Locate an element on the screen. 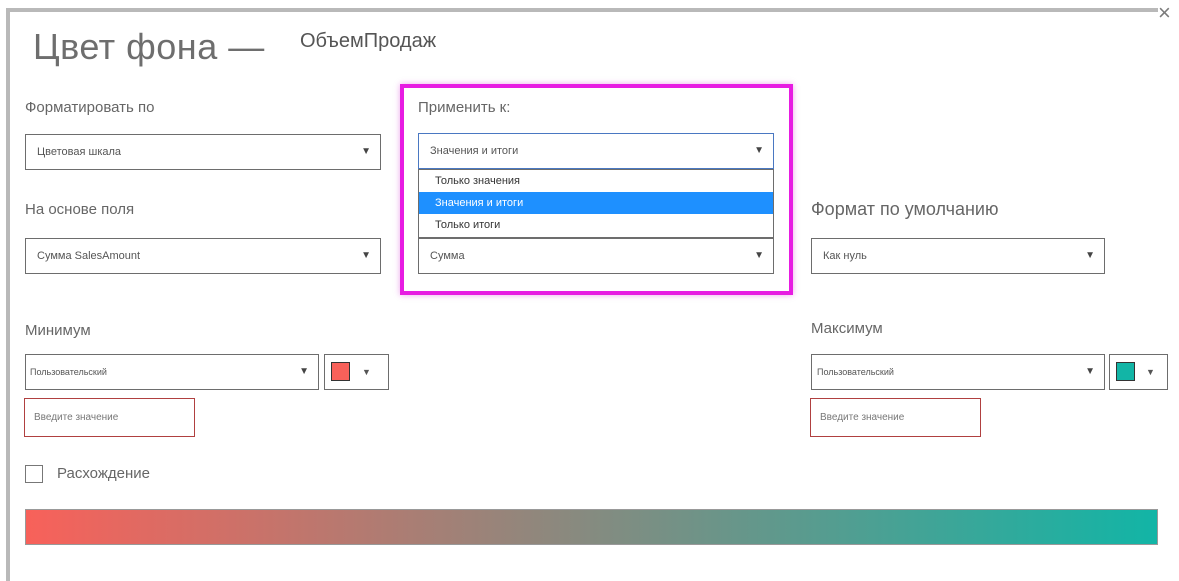 This screenshot has width=1179, height=581. highlight-box is located at coordinates (596, 189).